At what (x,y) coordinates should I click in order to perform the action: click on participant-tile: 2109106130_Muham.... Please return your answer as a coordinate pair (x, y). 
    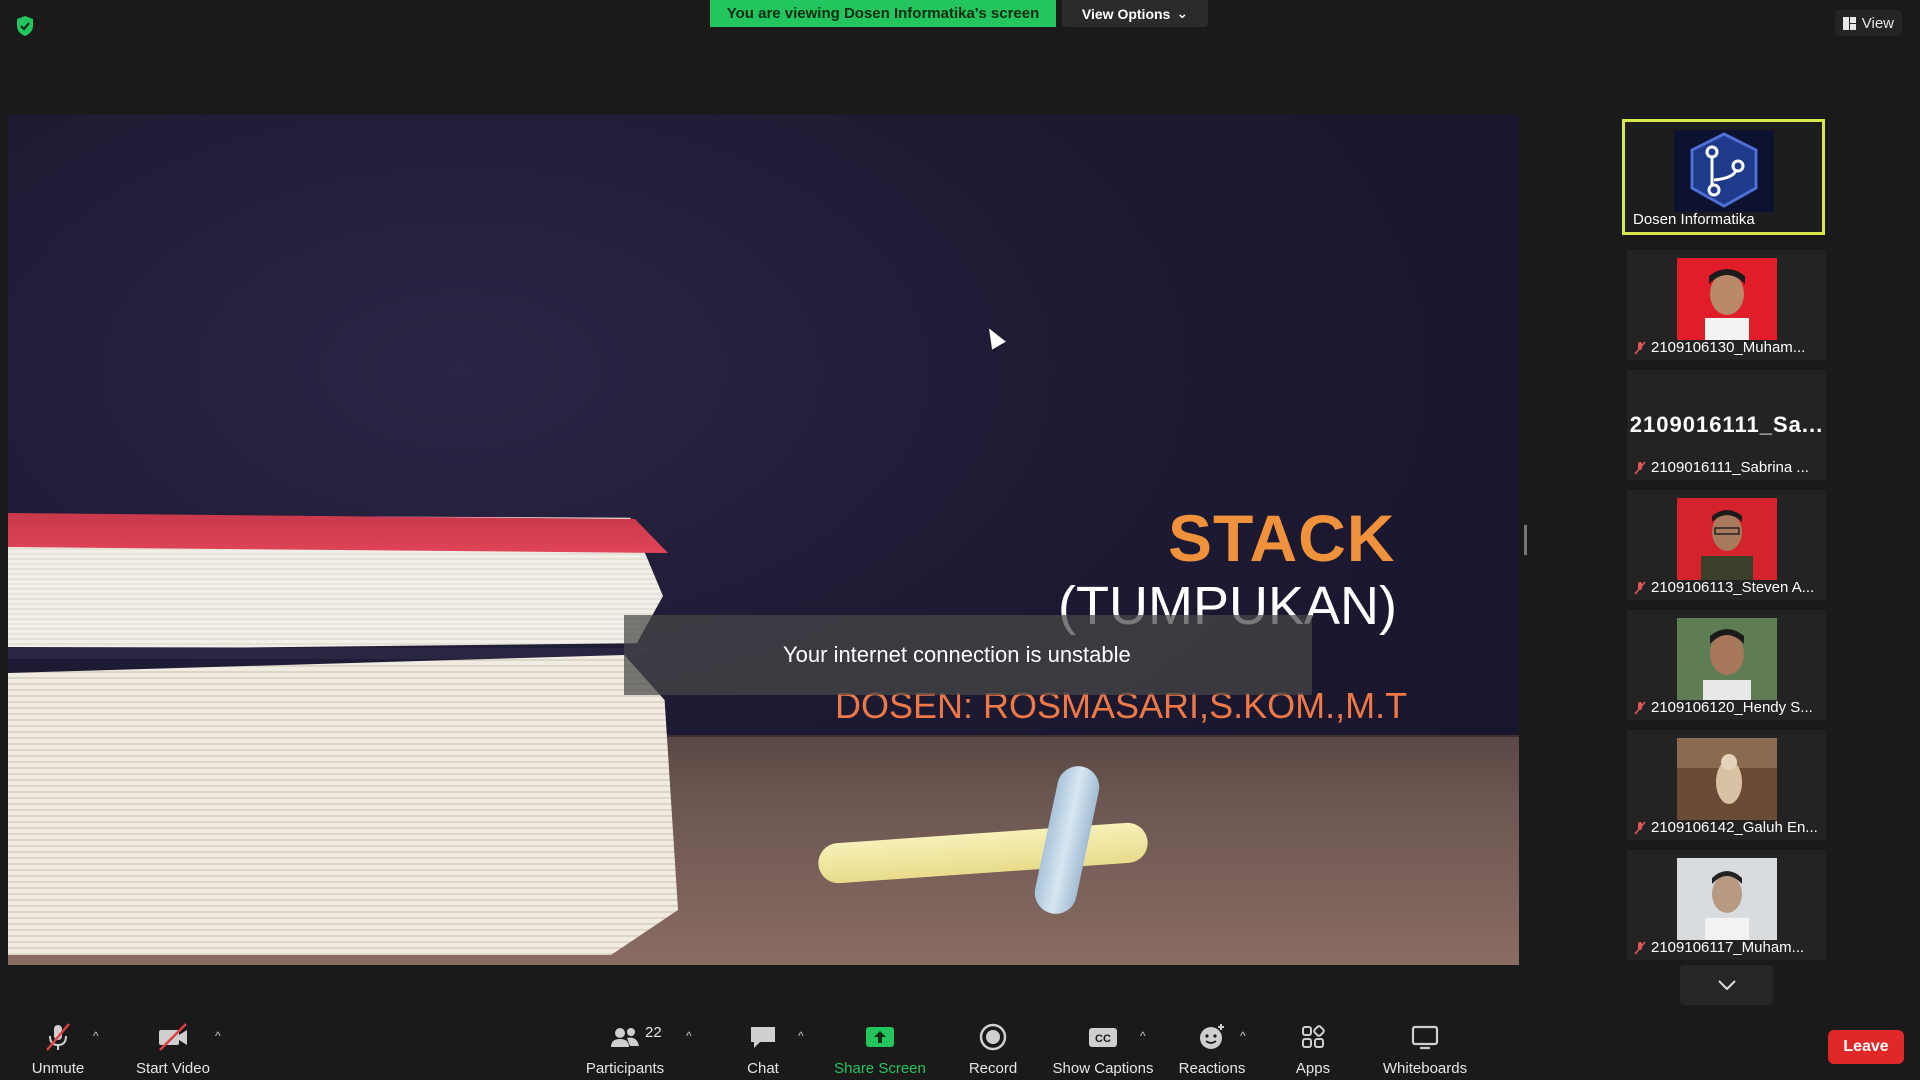
    Looking at the image, I should click on (1726, 305).